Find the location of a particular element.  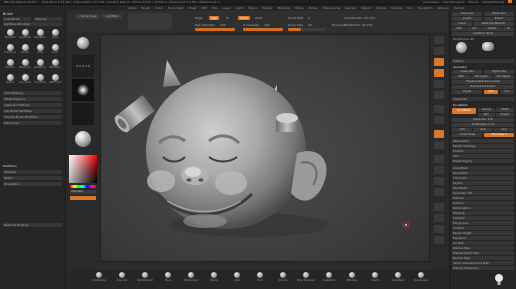

shelf-brush-selectlasso: SelectLasso is located at coordinates (421, 280).